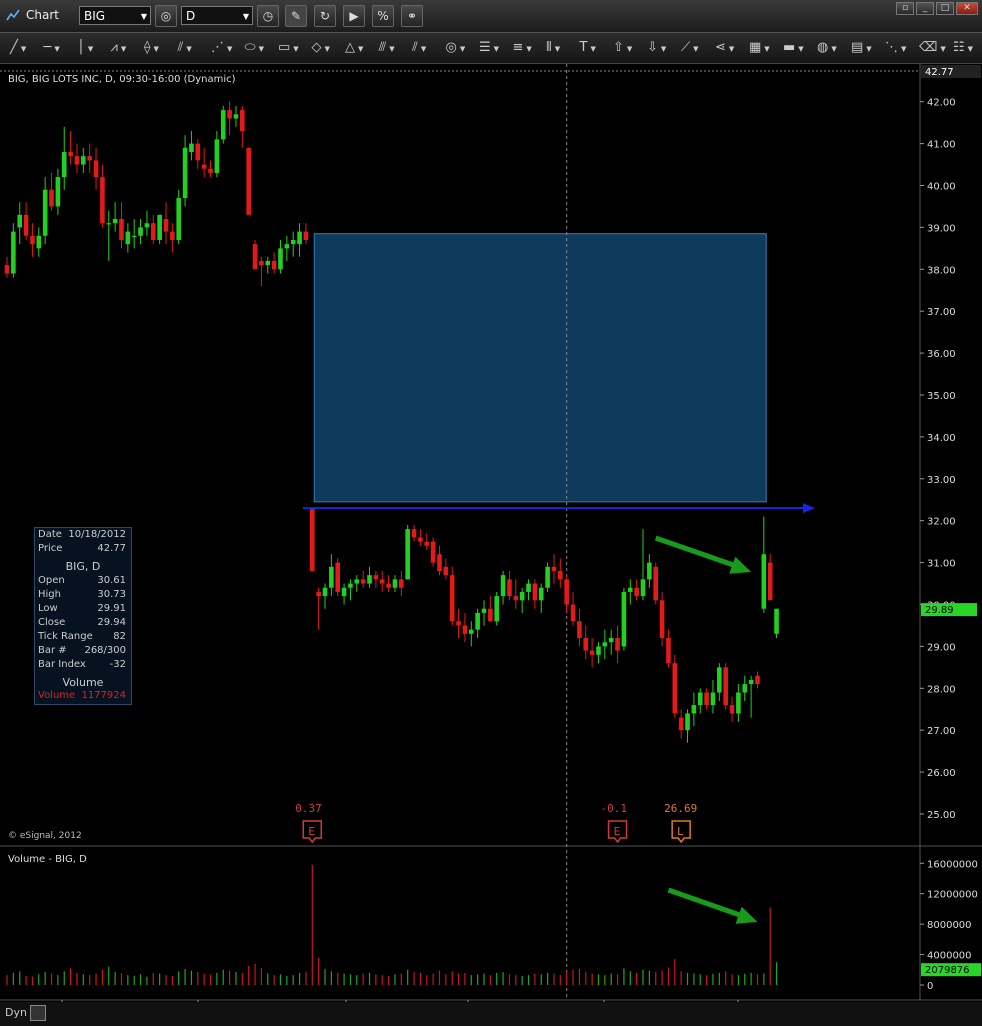  Describe the element at coordinates (553, 48) in the screenshot. I see `time-cycles-tool-icon: ⦀ ▼` at that location.